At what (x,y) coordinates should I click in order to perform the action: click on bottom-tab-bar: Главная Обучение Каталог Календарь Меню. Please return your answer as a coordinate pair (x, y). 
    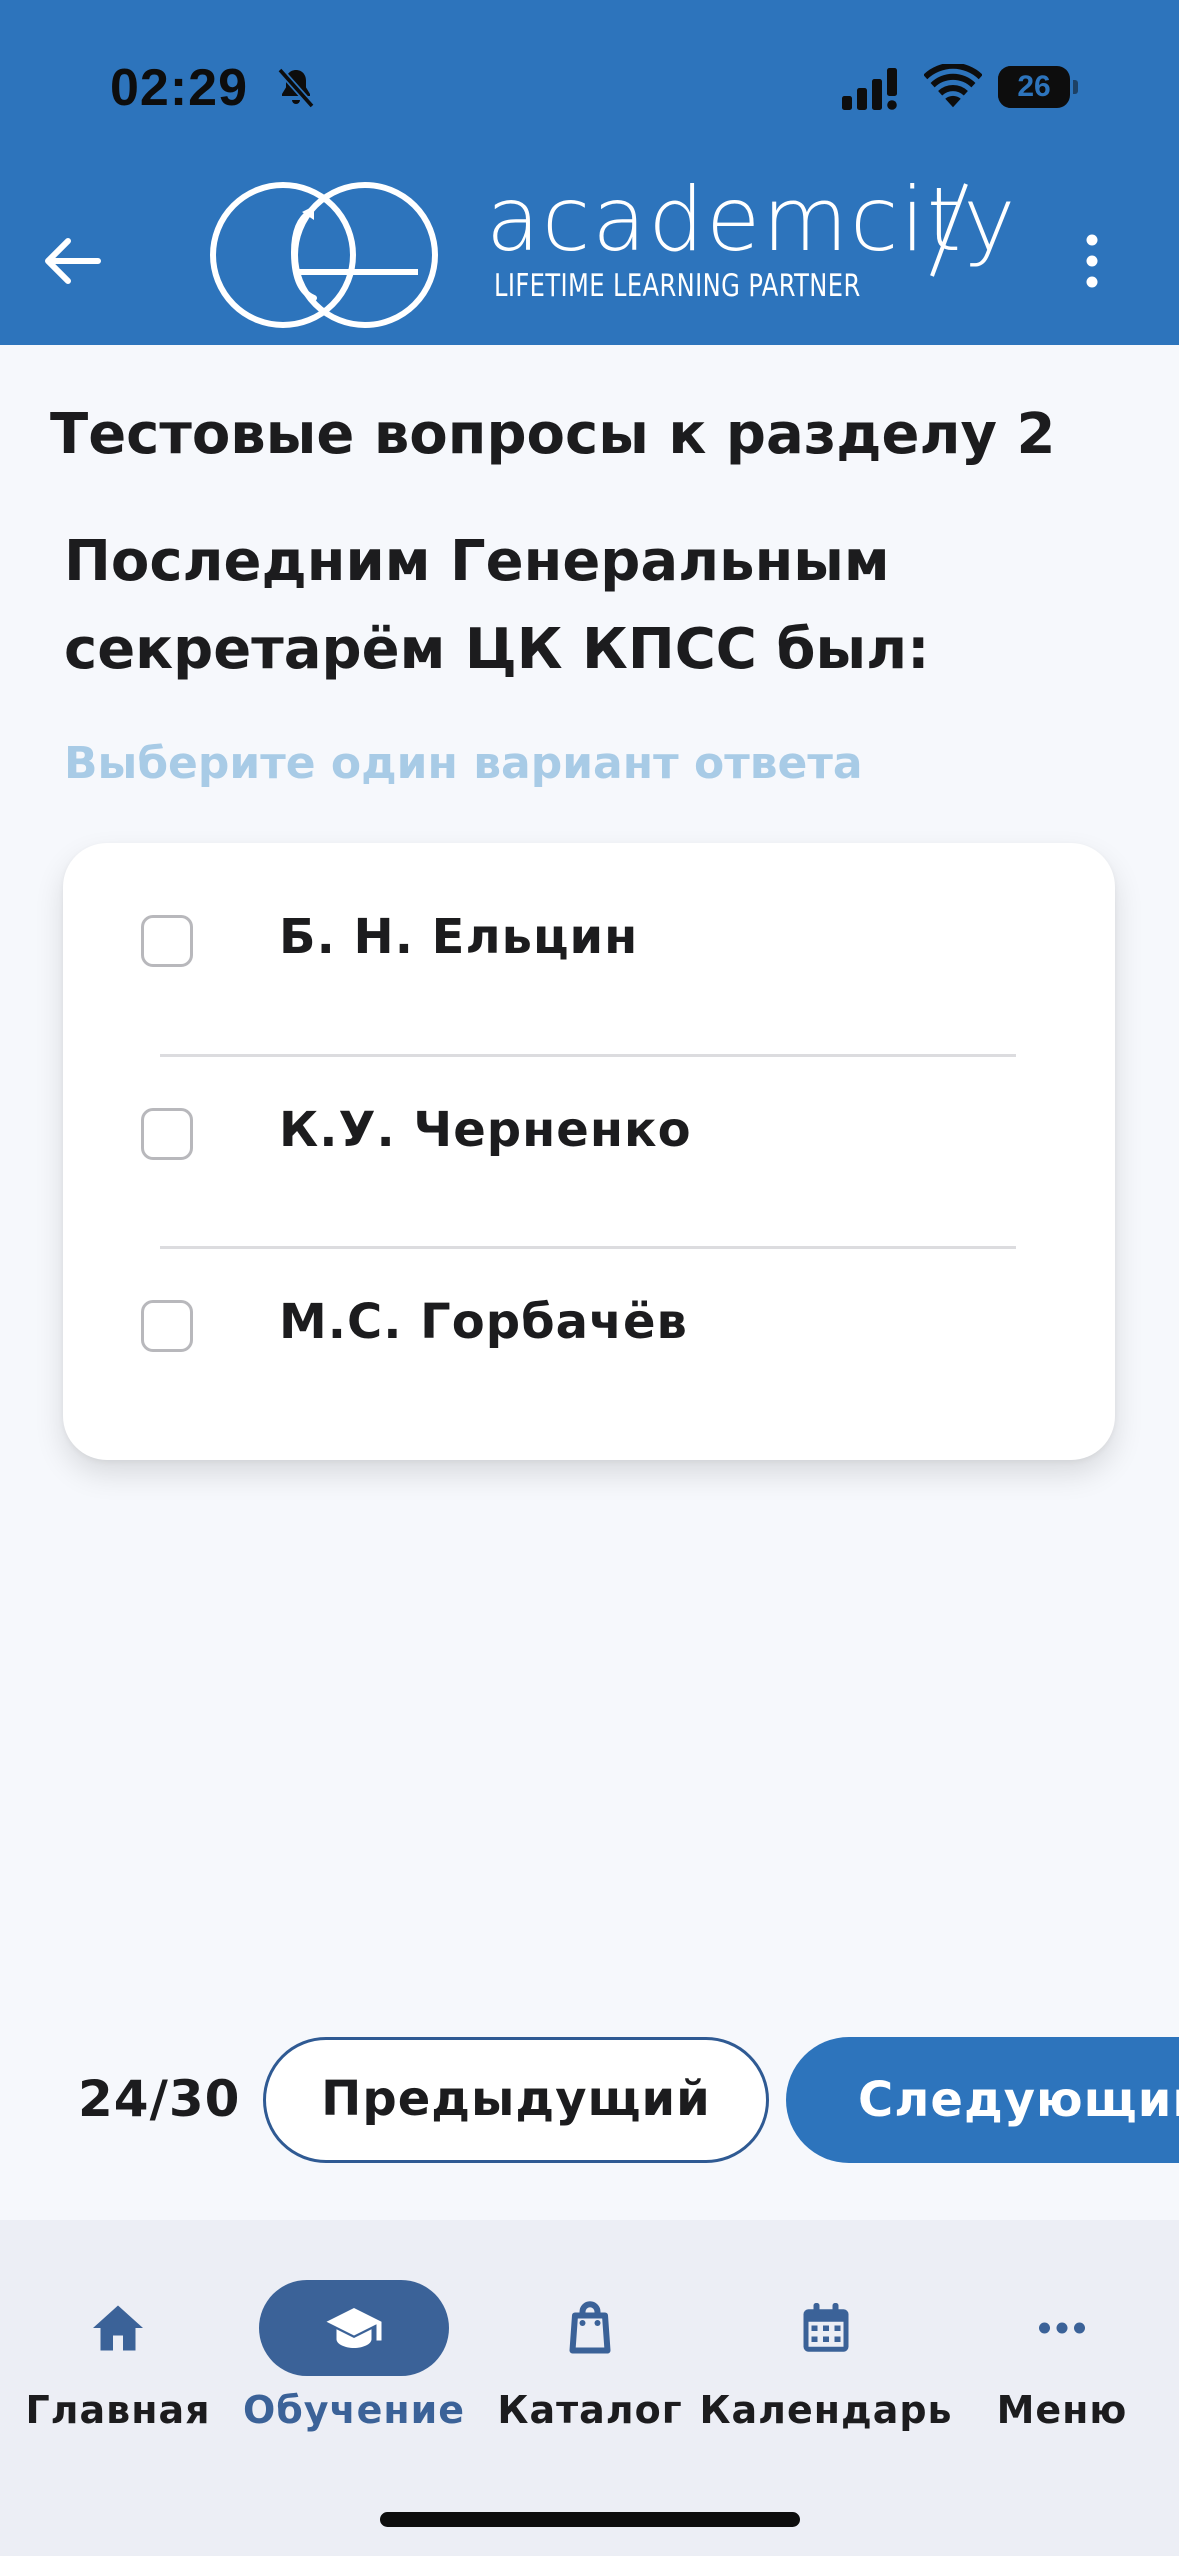
    Looking at the image, I should click on (589, 2388).